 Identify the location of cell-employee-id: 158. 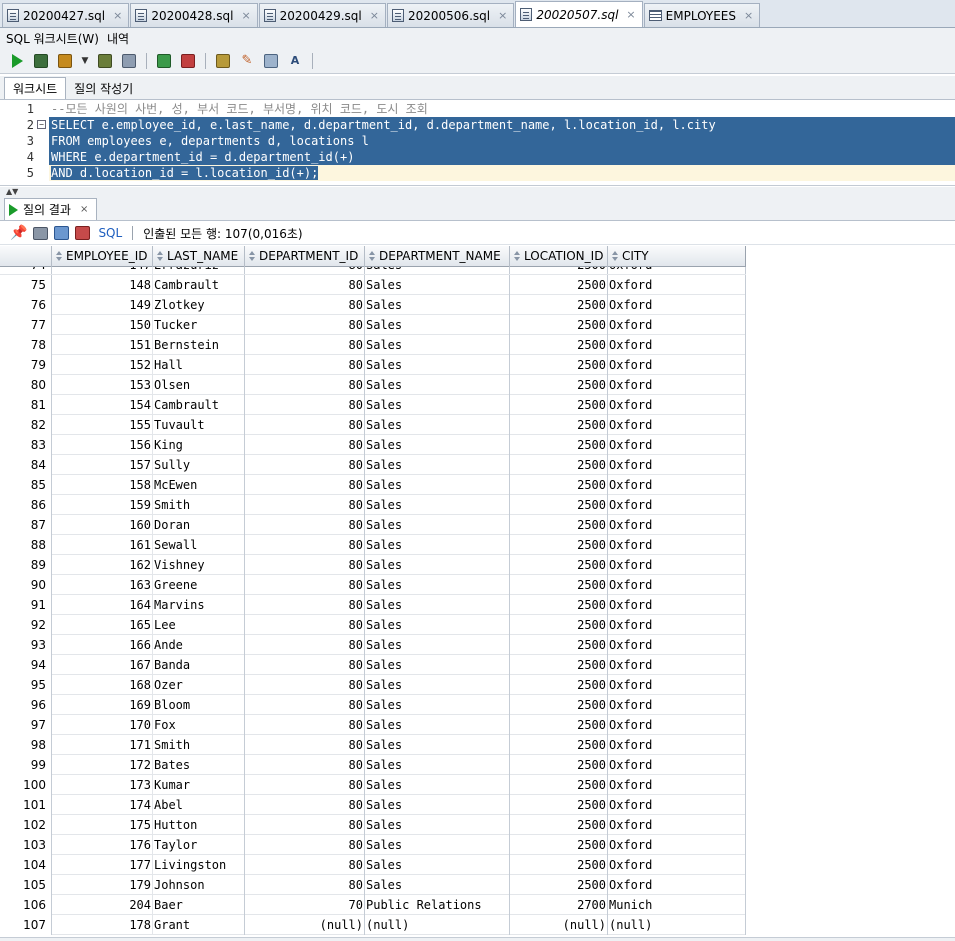
(102, 485).